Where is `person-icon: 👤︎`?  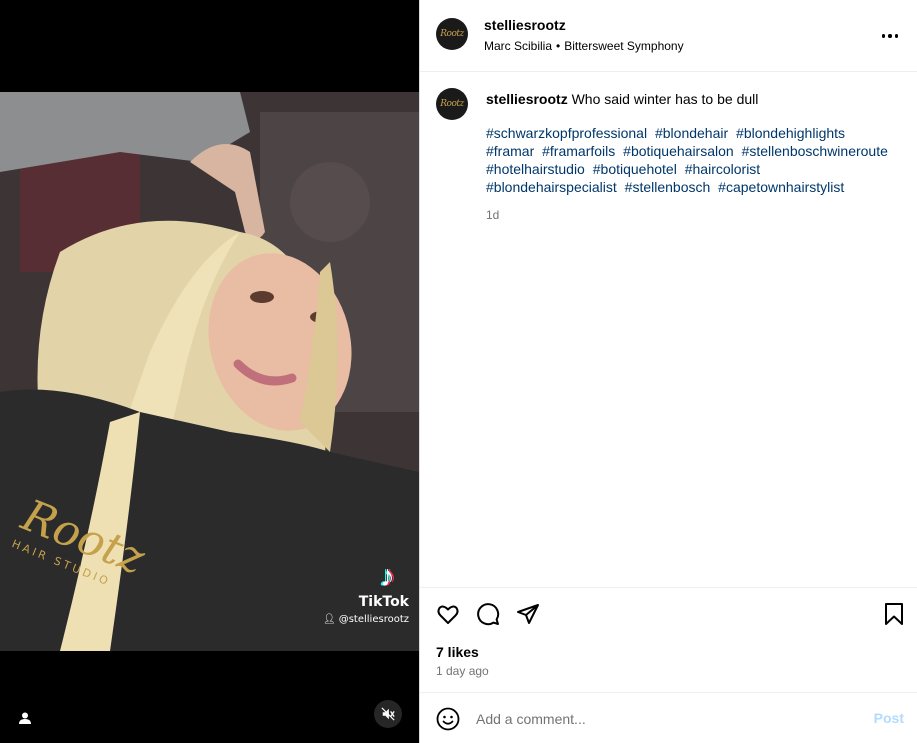 person-icon: 👤︎ is located at coordinates (329, 619).